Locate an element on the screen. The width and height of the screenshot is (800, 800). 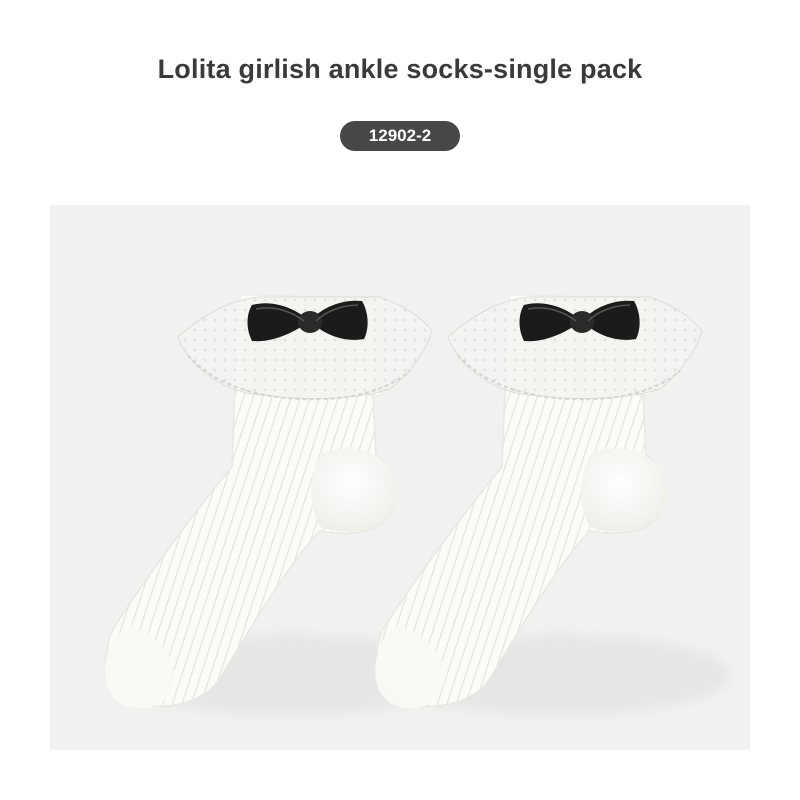
page-title: Lolita girlish ankle socks-single pack is located at coordinates (400, 69).